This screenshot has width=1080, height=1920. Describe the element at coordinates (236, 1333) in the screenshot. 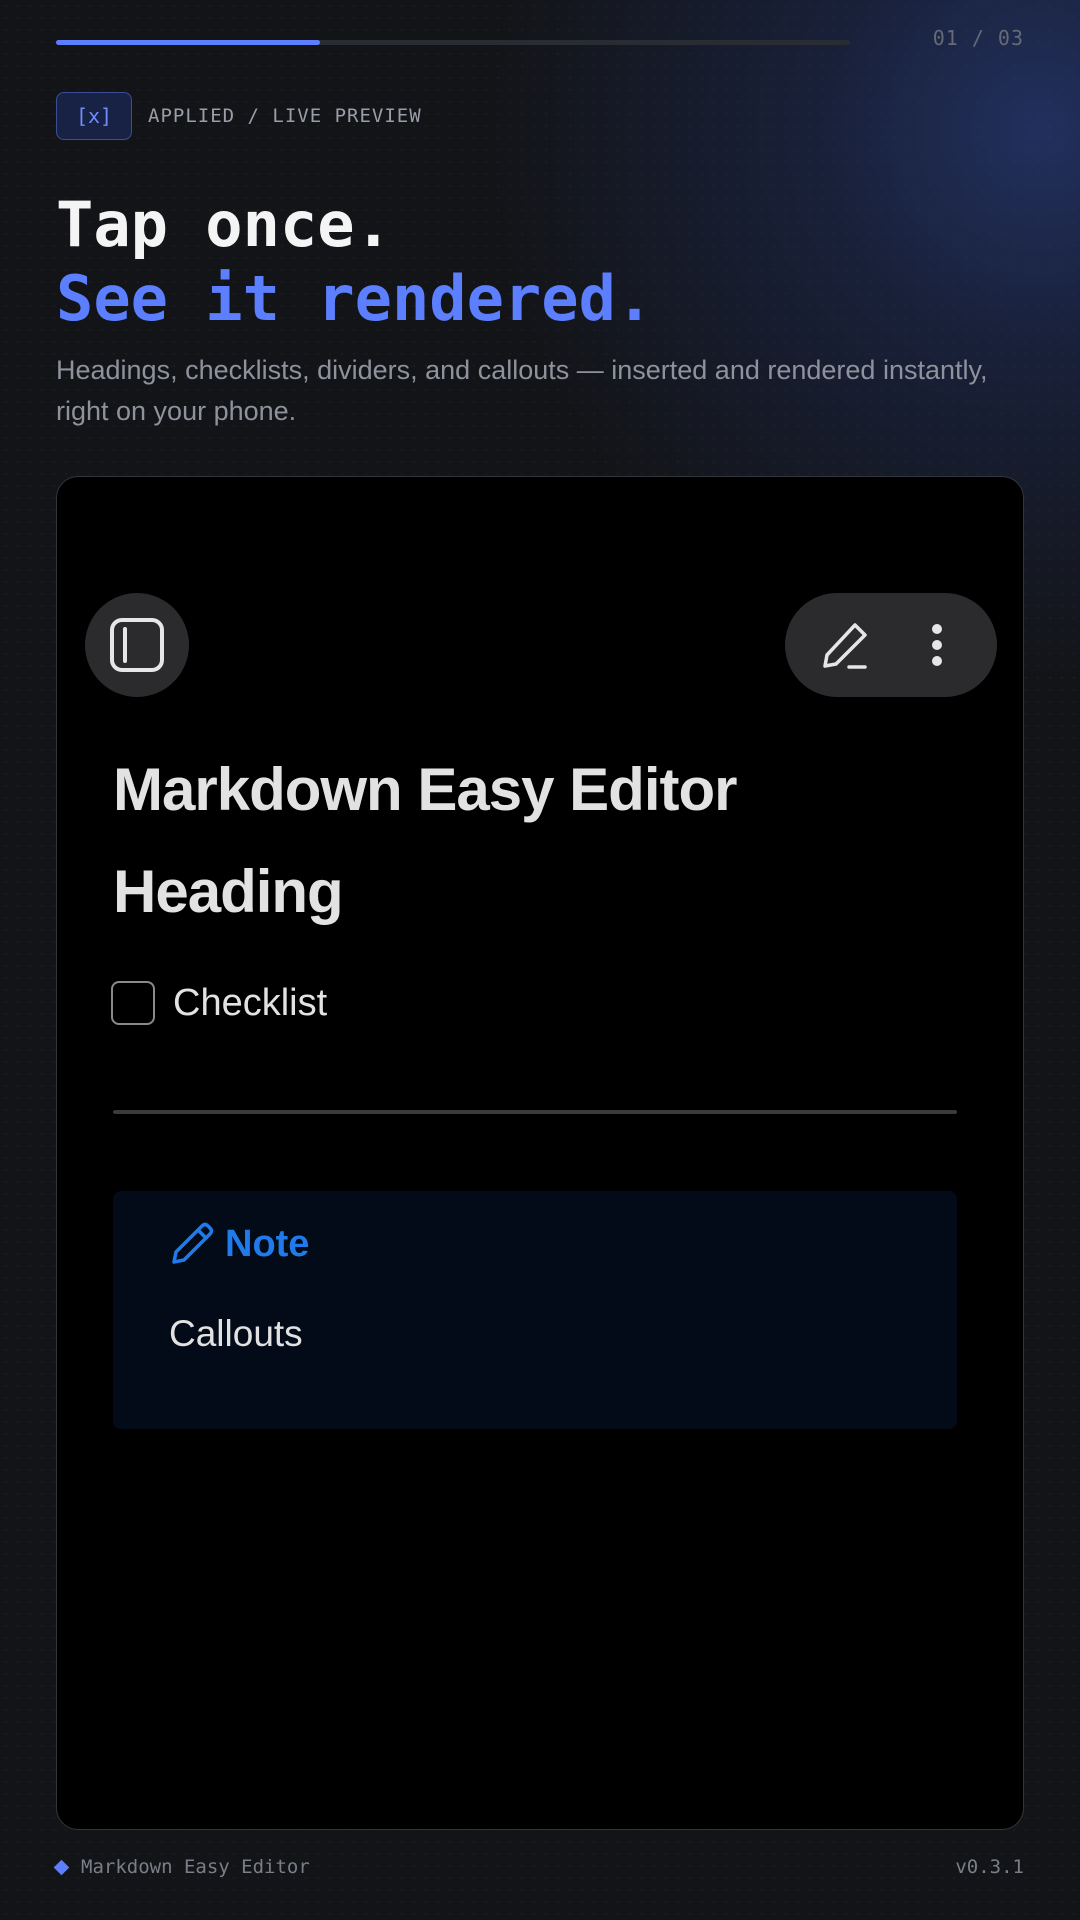

I see `callout-body: Callouts` at that location.